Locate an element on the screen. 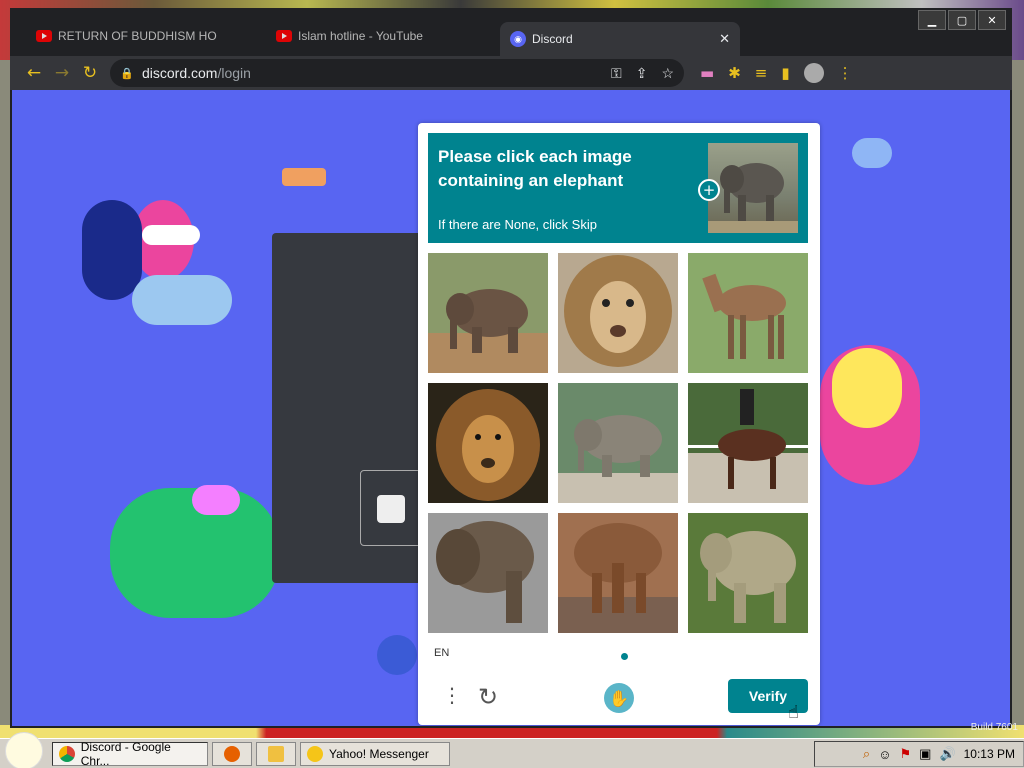  maximize-button: ▢ is located at coordinates (962, 20).